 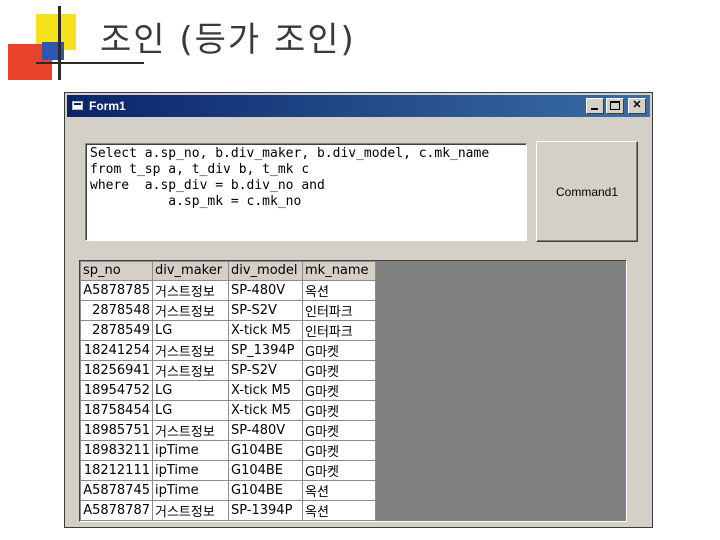 What do you see at coordinates (59, 43) in the screenshot?
I see `decor-vertical-line` at bounding box center [59, 43].